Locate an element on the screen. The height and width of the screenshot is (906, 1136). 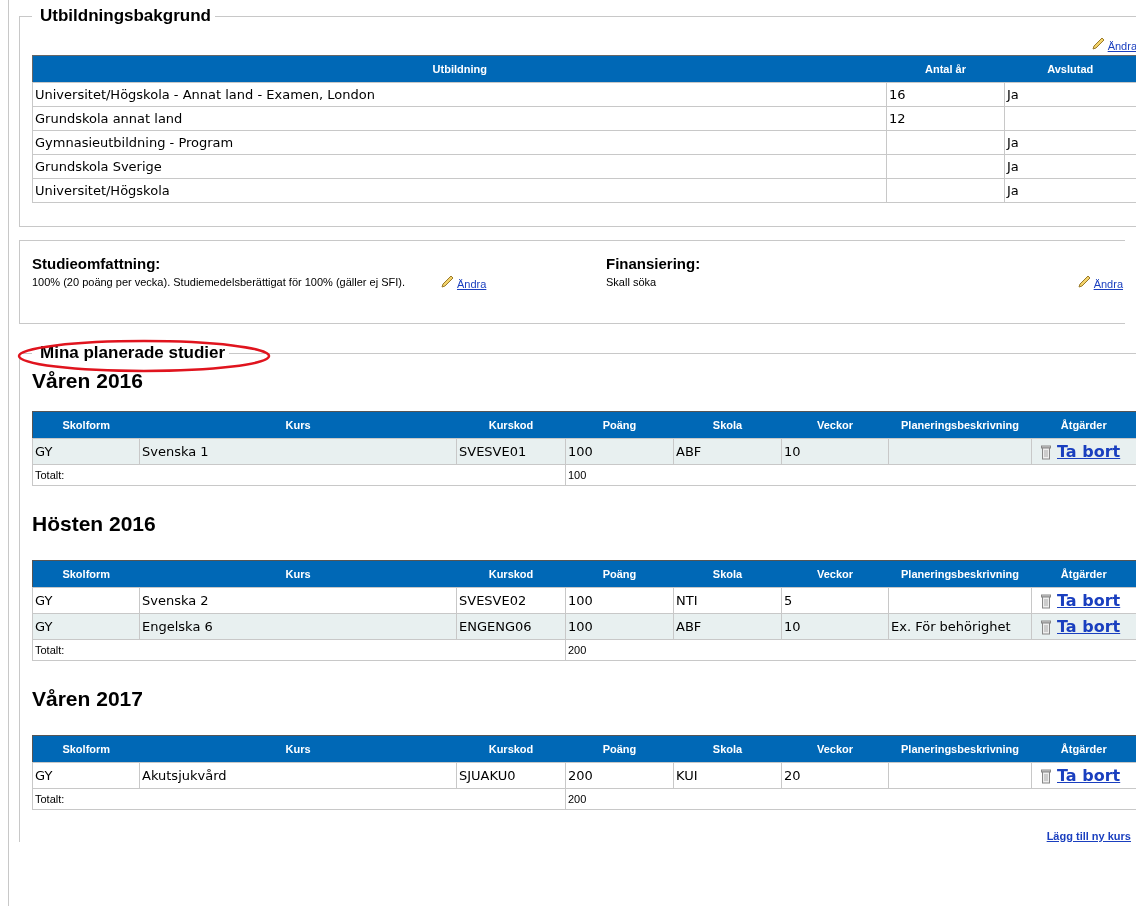
table-cell: Ex. För behörighet is located at coordinates (960, 626).